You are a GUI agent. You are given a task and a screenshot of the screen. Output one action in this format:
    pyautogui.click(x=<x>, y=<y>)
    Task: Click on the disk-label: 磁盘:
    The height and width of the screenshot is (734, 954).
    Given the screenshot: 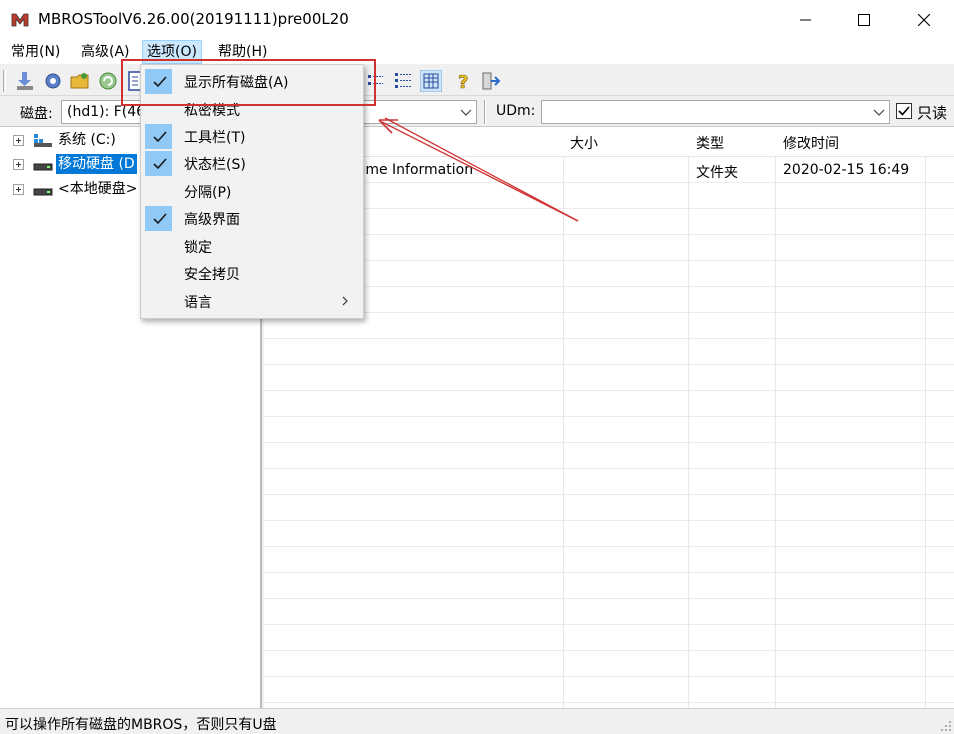 What is the action you would take?
    pyautogui.click(x=36, y=114)
    